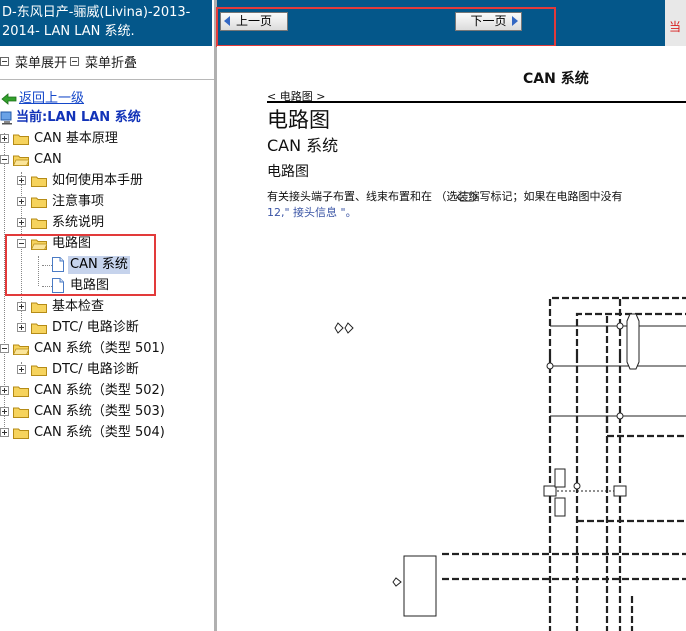 The image size is (686, 631). What do you see at coordinates (467, 197) in the screenshot?
I see `hexagon-symbol-icon` at bounding box center [467, 197].